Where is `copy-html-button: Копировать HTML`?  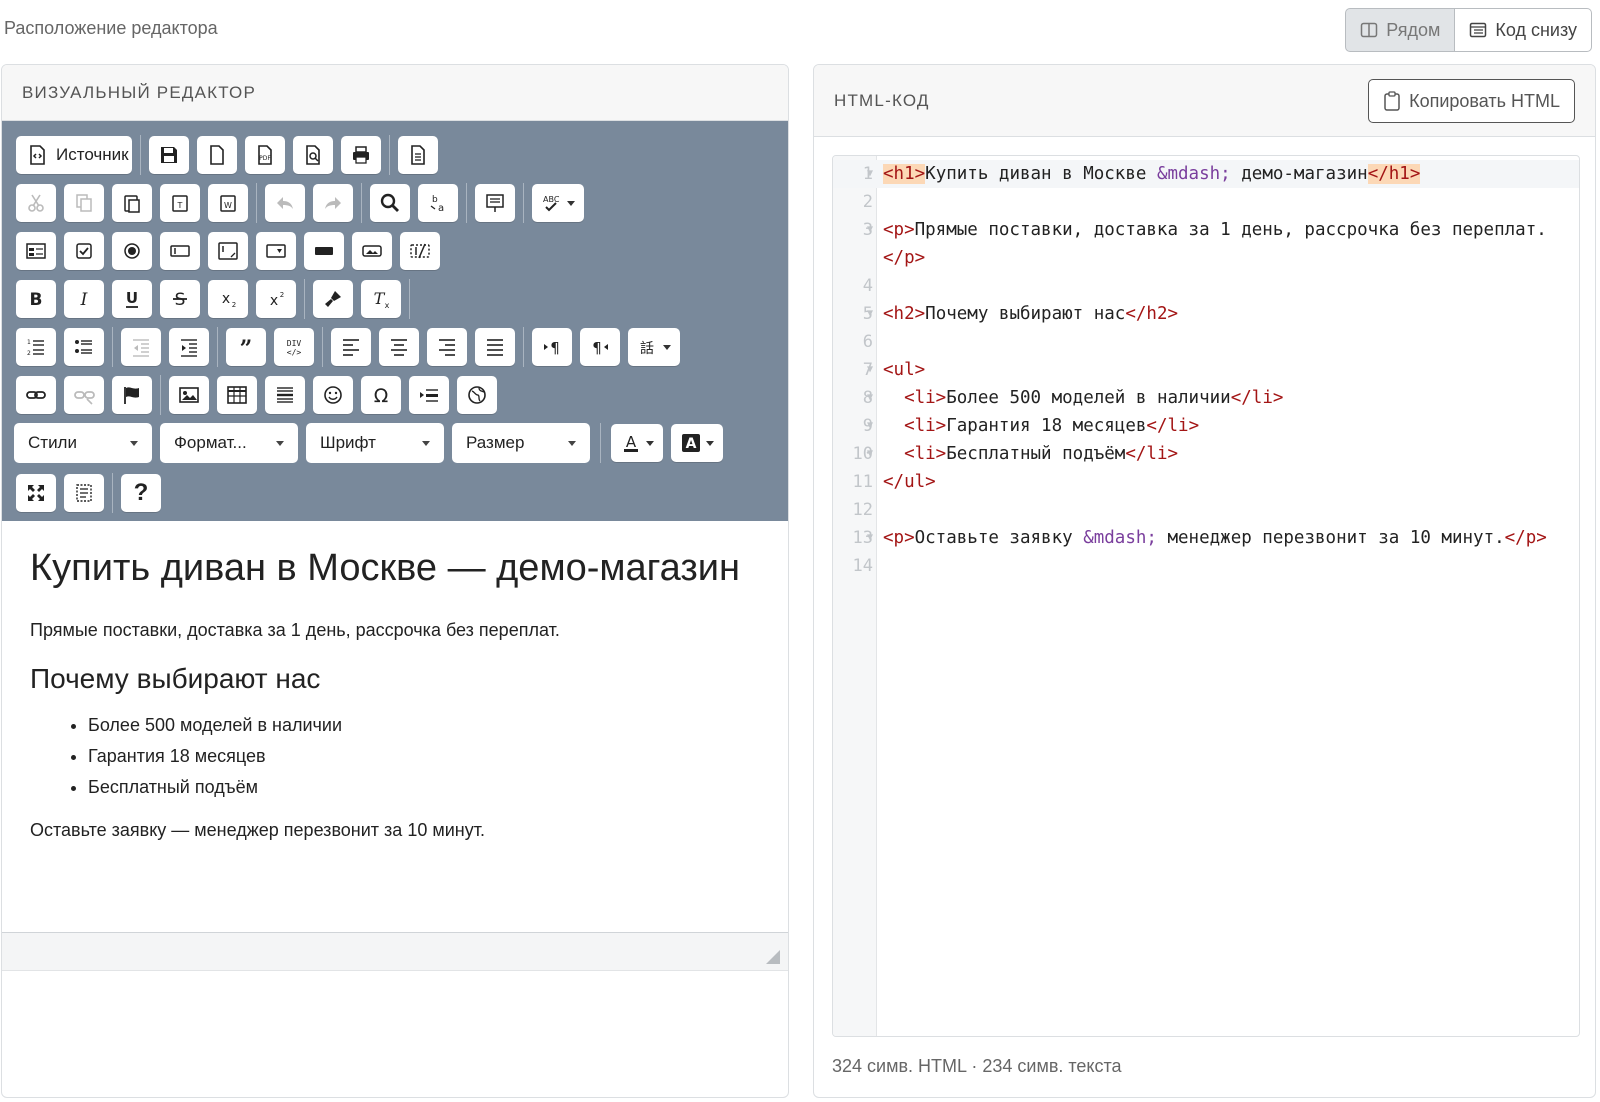 copy-html-button: Копировать HTML is located at coordinates (1471, 101).